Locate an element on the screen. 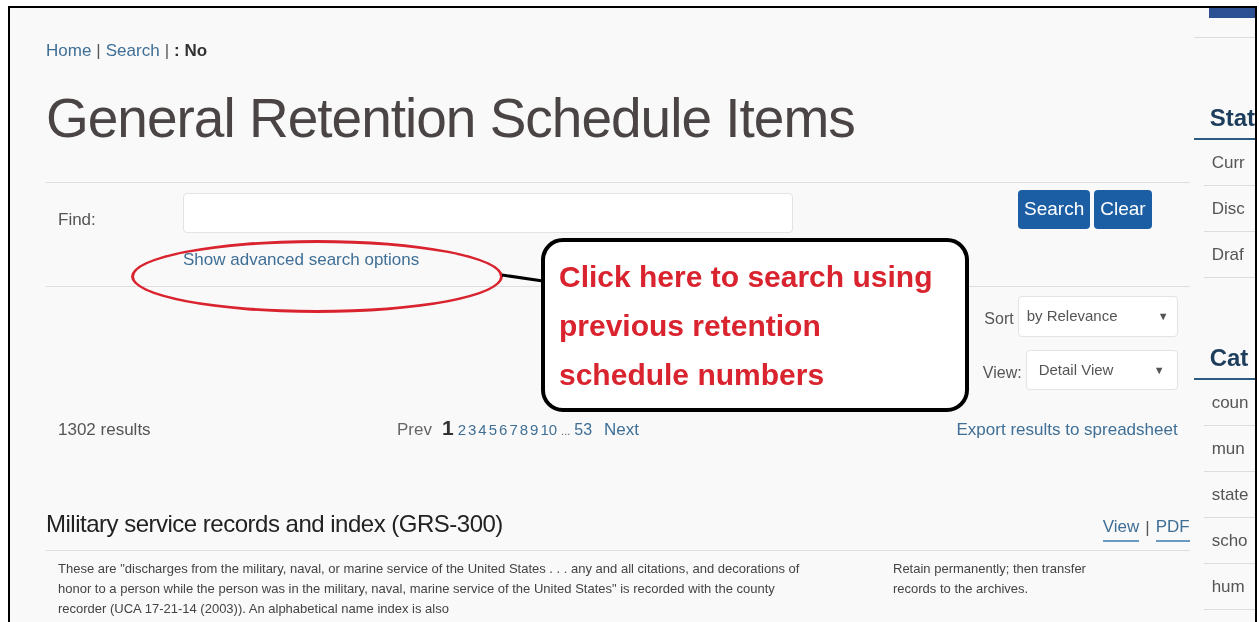  sidebar-item: mun is located at coordinates (1229, 449).